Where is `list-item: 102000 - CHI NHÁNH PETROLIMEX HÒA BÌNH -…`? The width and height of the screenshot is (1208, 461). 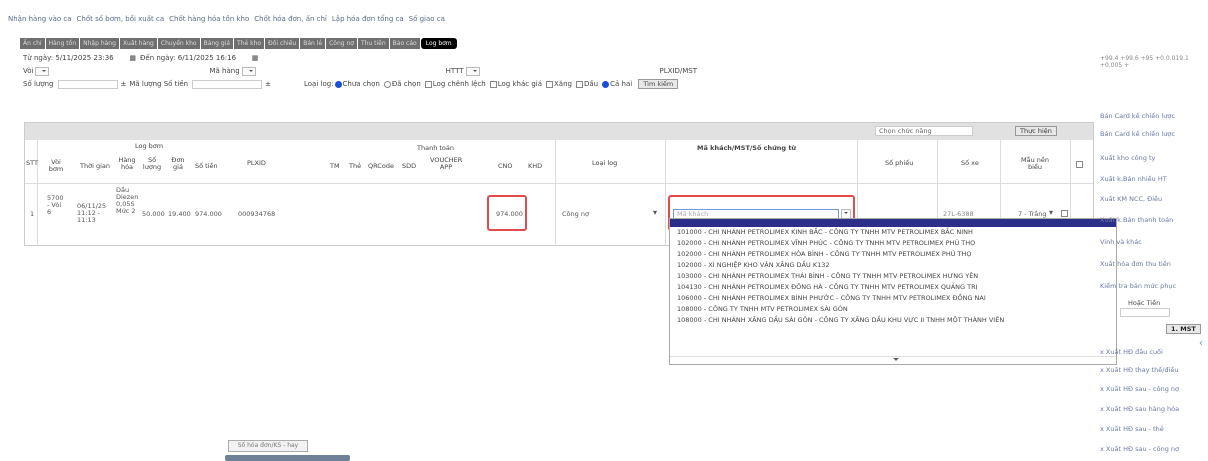
list-item: 102000 - CHI NHÁNH PETROLIMEX HÒA BÌNH -… is located at coordinates (893, 254).